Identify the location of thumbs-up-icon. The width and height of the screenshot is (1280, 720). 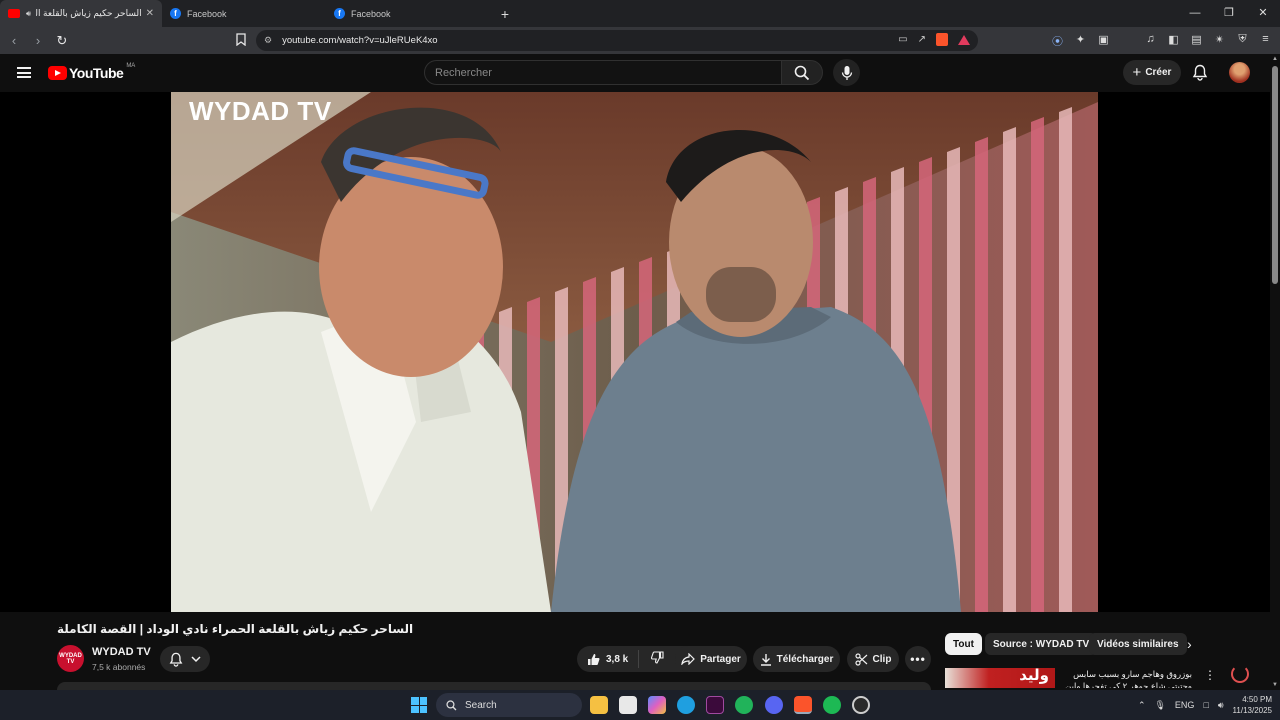
(594, 659).